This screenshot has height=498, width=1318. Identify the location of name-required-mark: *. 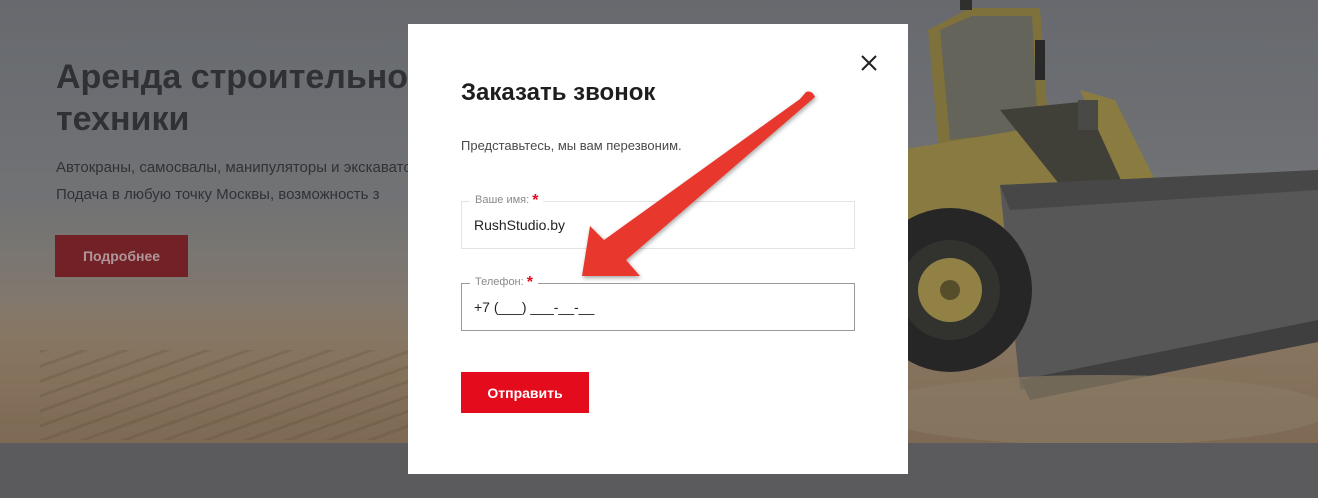
(535, 200).